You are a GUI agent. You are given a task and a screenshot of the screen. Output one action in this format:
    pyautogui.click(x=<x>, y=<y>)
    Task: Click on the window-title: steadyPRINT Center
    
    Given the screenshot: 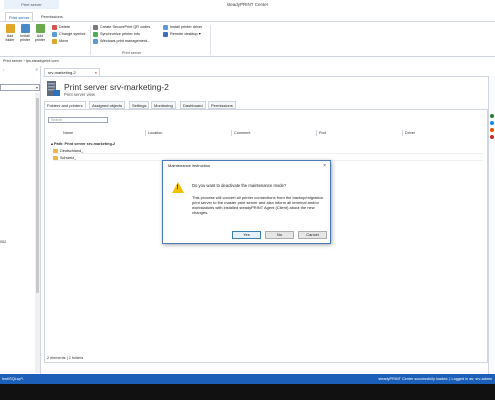 What is the action you would take?
    pyautogui.click(x=247, y=4)
    